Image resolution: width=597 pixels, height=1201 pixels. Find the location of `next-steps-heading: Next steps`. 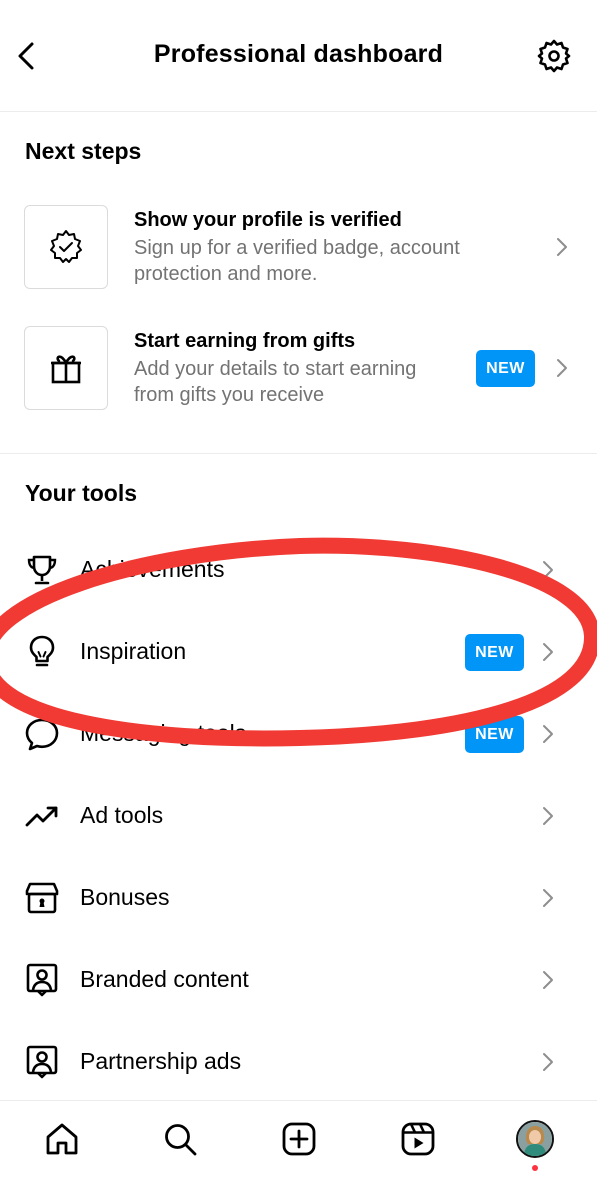

next-steps-heading: Next steps is located at coordinates (83, 151).